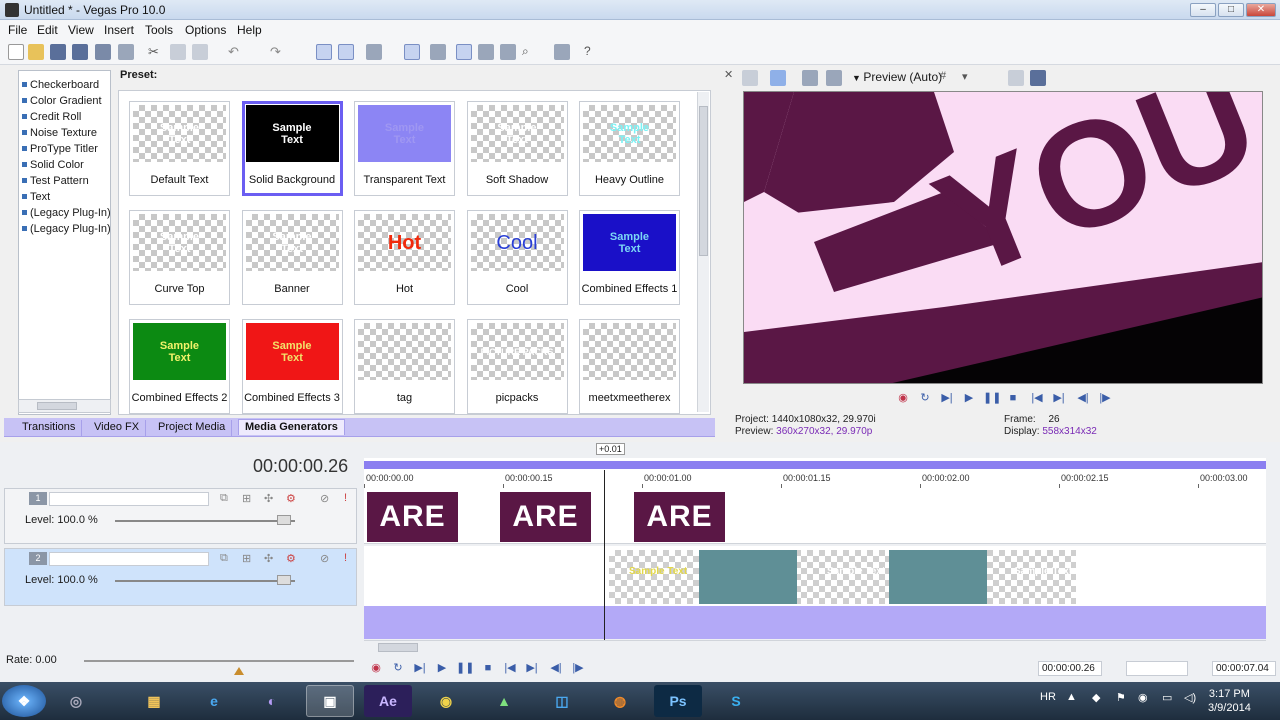 This screenshot has width=1280, height=720. I want to click on play-icon: ▶, so click(442, 668).